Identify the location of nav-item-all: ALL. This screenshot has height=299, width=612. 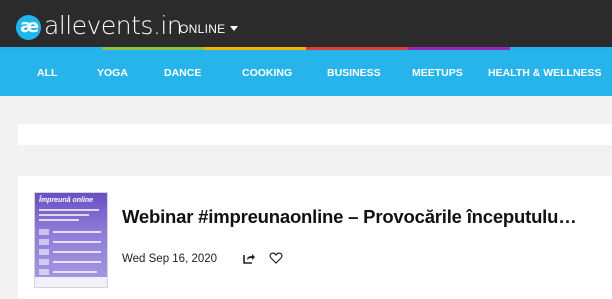
(47, 73).